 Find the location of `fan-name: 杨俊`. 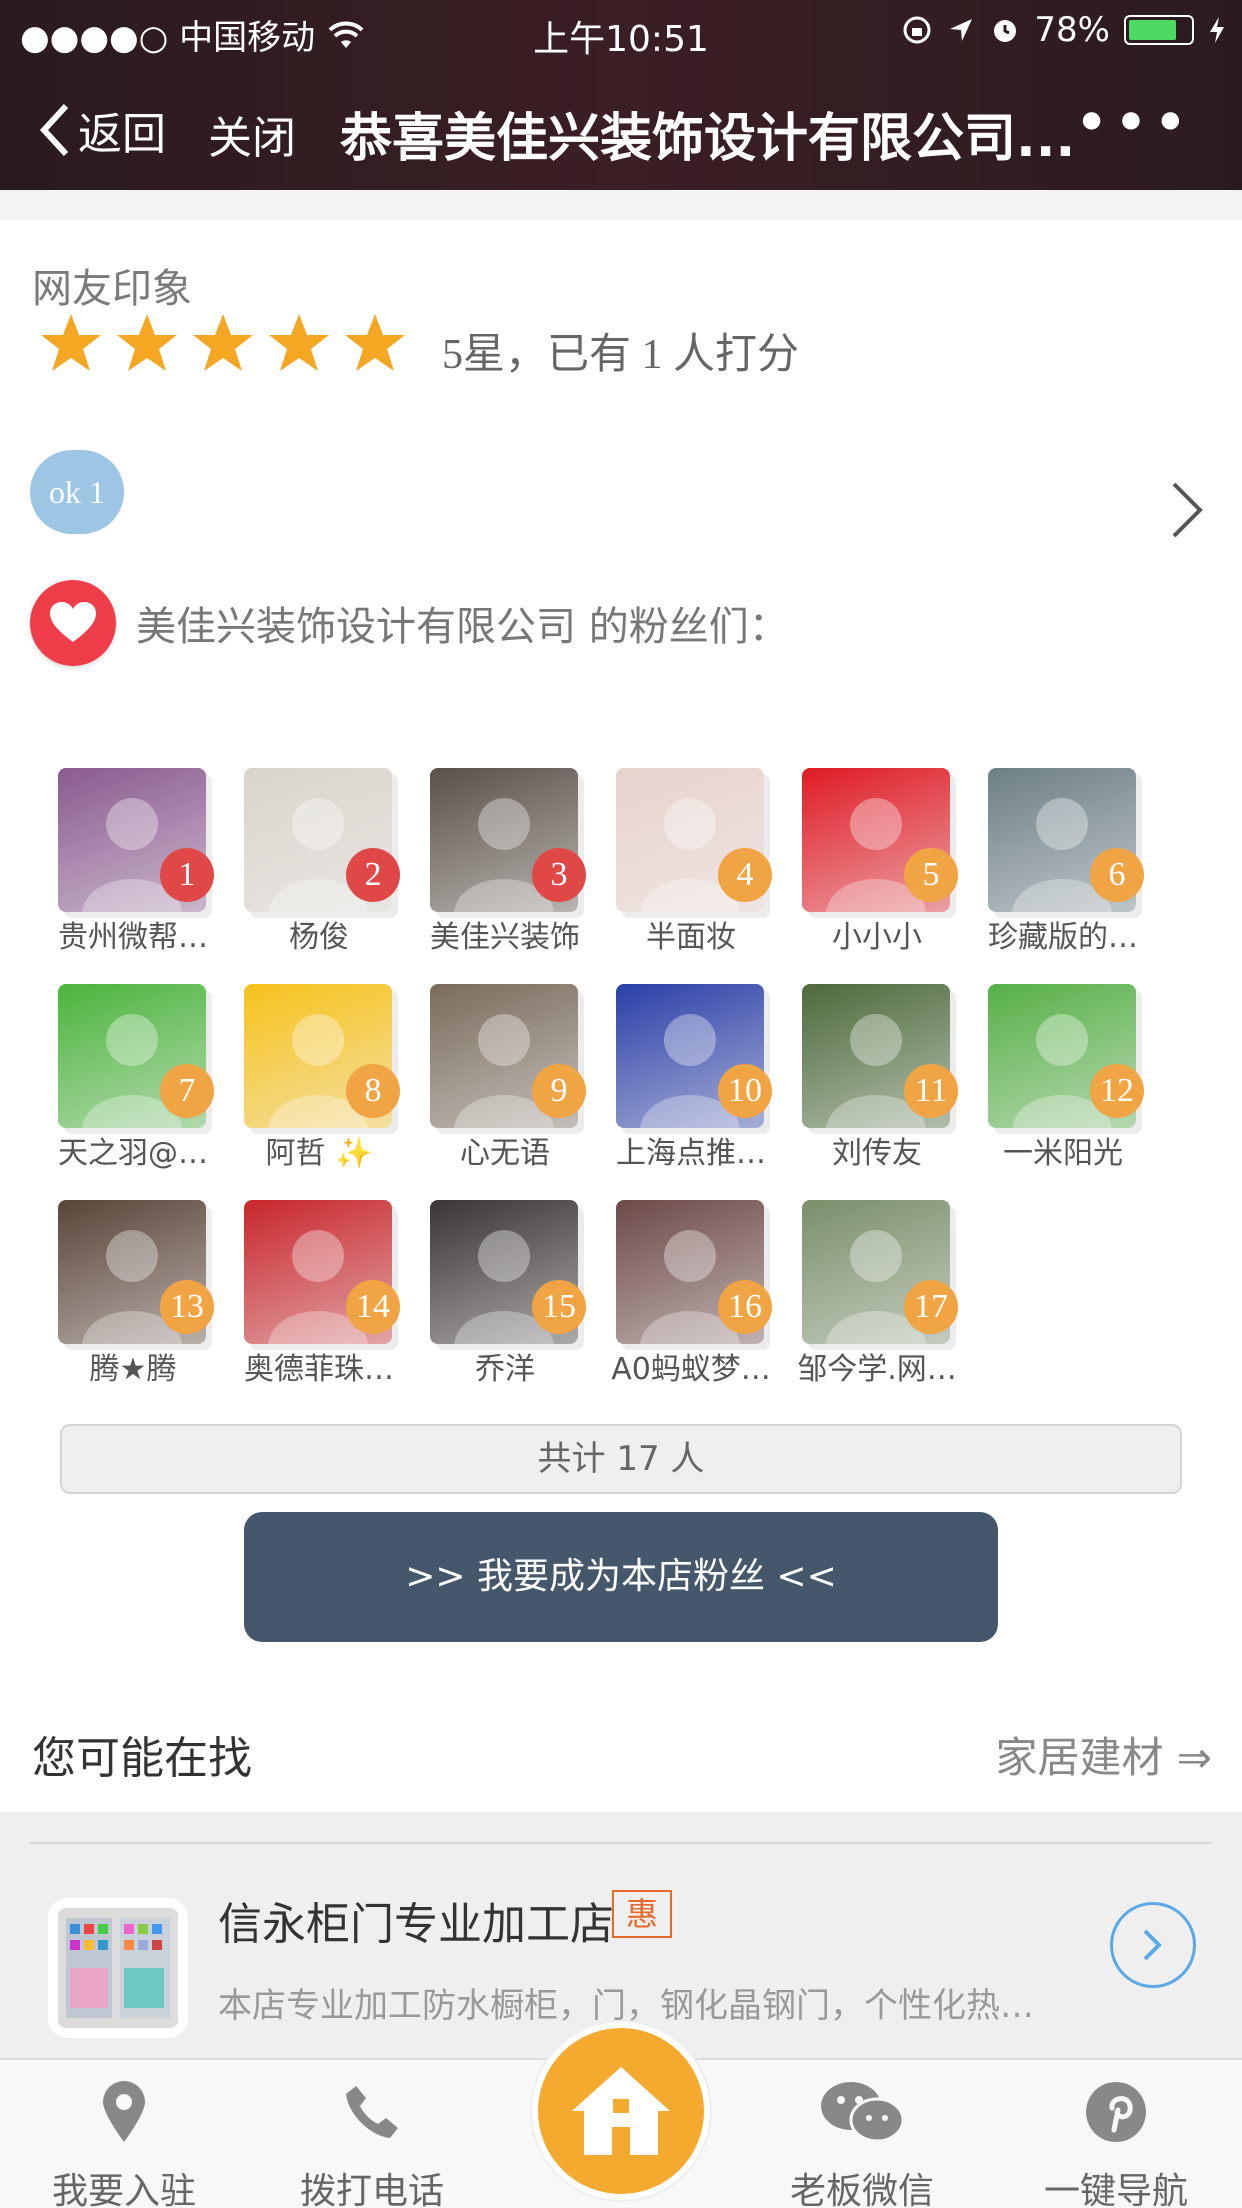

fan-name: 杨俊 is located at coordinates (319, 937).